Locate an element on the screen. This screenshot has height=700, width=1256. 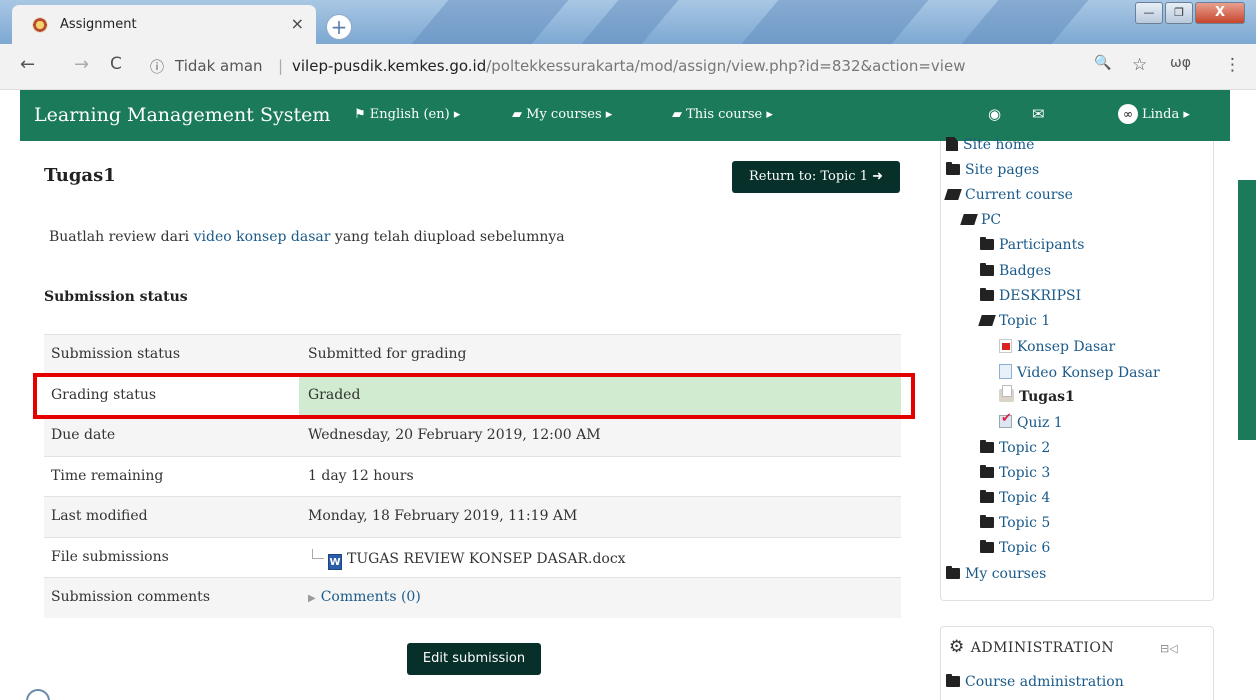
dock-icon: ◁ is located at coordinates (1173, 648).